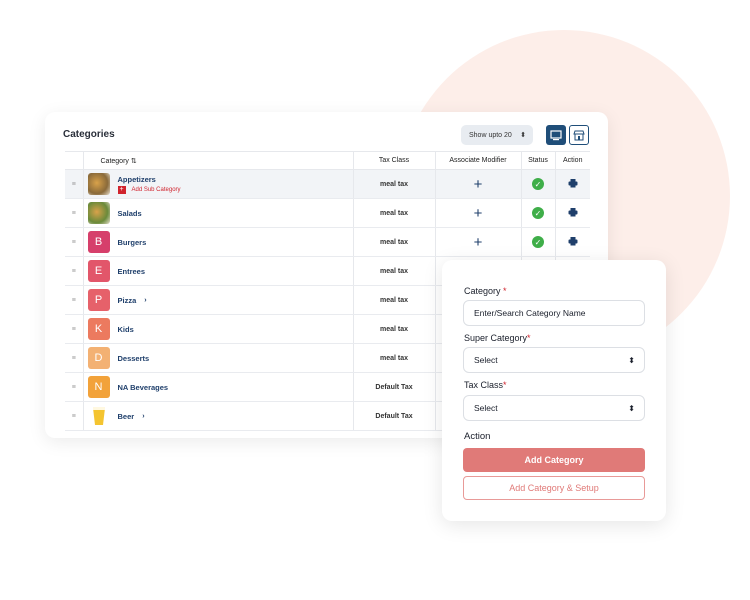 The image size is (750, 600). I want to click on category-cell: P Pizza ›, so click(218, 300).